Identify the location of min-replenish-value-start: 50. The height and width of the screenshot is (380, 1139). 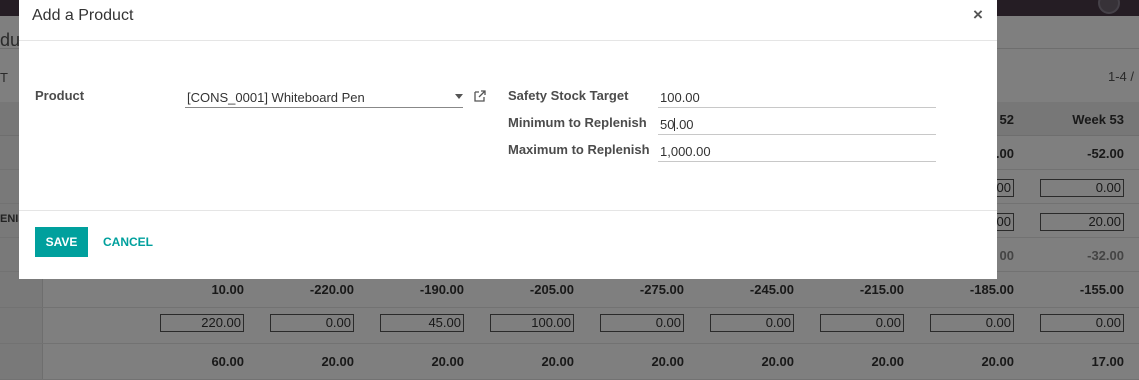
(667, 124).